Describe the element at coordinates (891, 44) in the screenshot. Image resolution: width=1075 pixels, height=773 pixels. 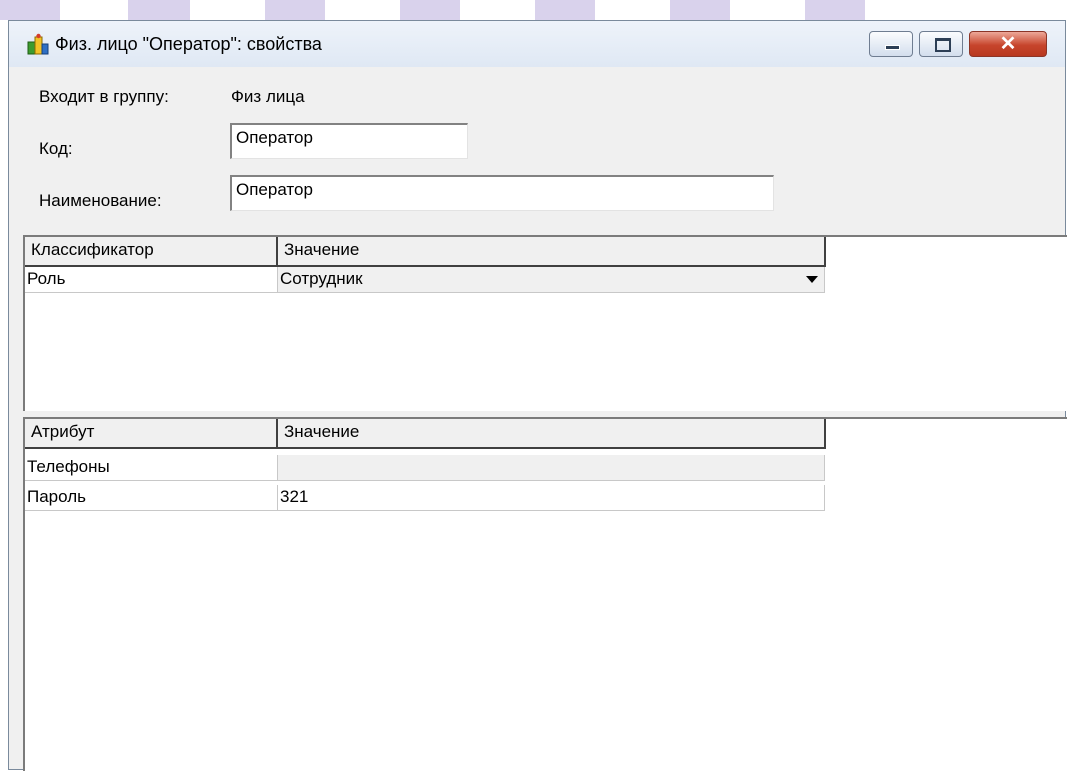
I see `minimize-button` at that location.